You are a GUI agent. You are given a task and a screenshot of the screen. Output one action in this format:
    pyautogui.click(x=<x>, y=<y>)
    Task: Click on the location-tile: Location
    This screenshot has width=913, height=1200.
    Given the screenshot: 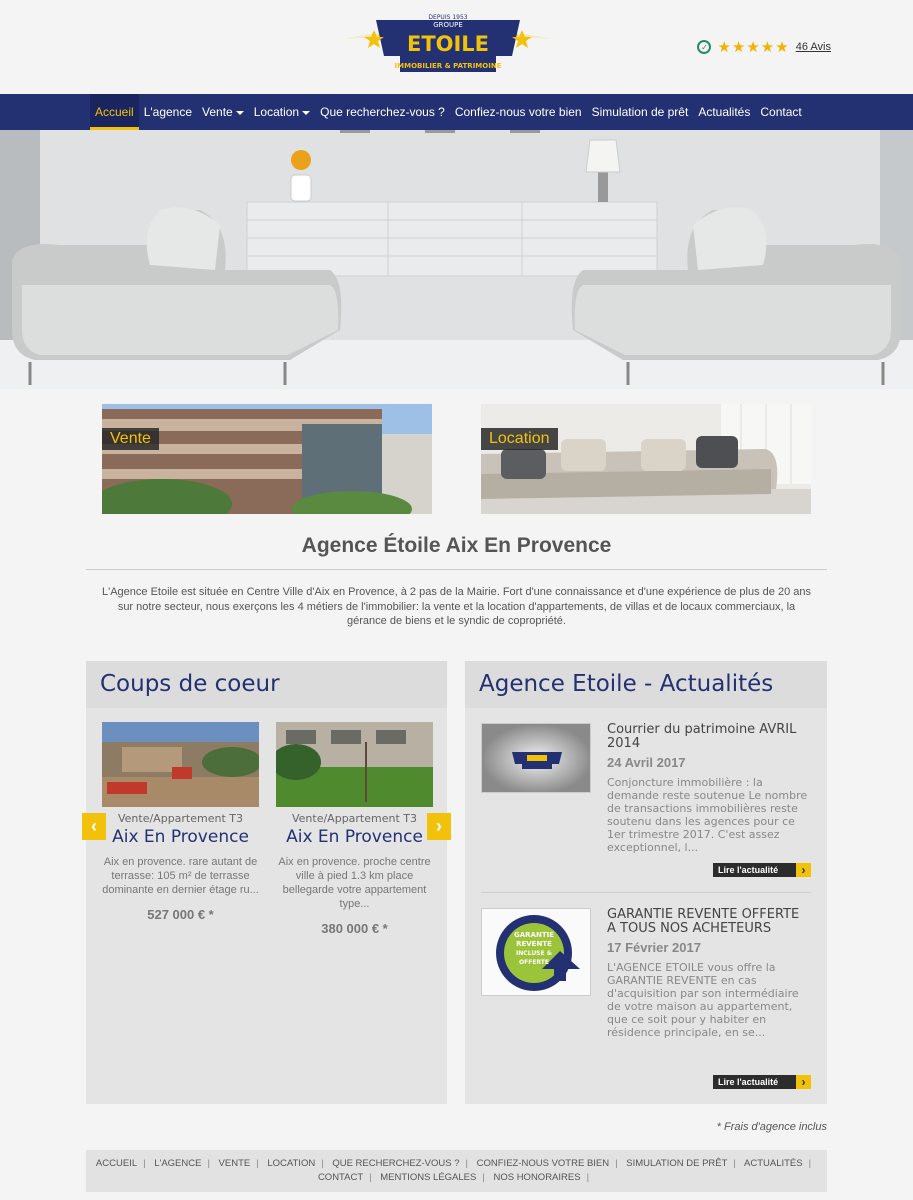 What is the action you would take?
    pyautogui.click(x=646, y=459)
    